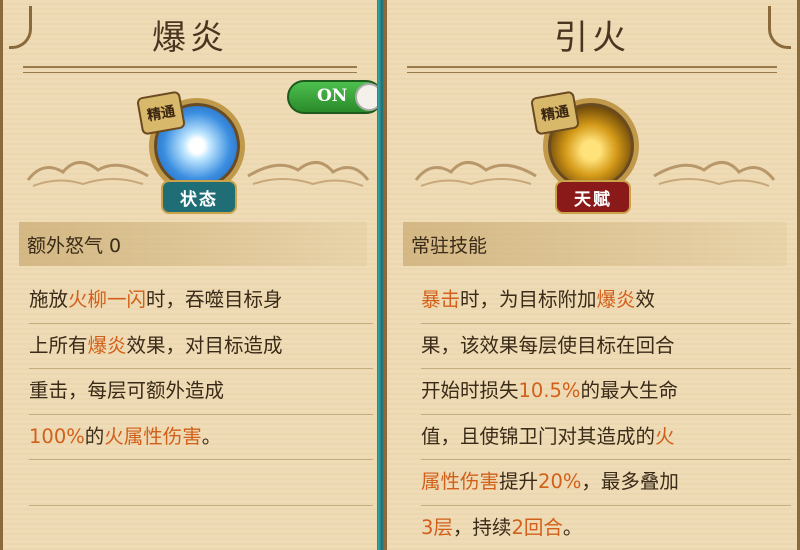 This screenshot has width=800, height=550. What do you see at coordinates (528, 299) in the screenshot?
I see `description-text: 时，为目标附加` at bounding box center [528, 299].